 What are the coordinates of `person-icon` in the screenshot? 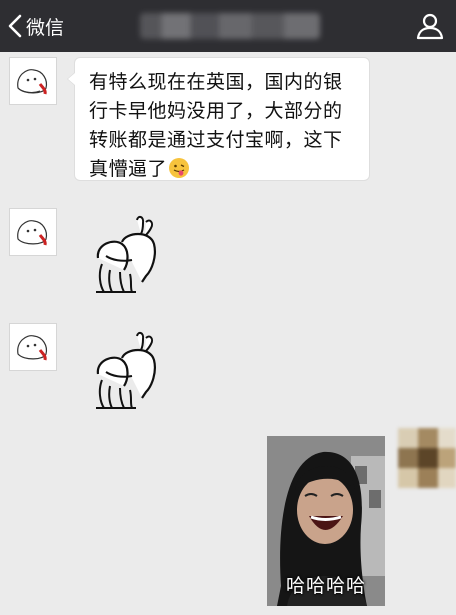 It's located at (430, 28).